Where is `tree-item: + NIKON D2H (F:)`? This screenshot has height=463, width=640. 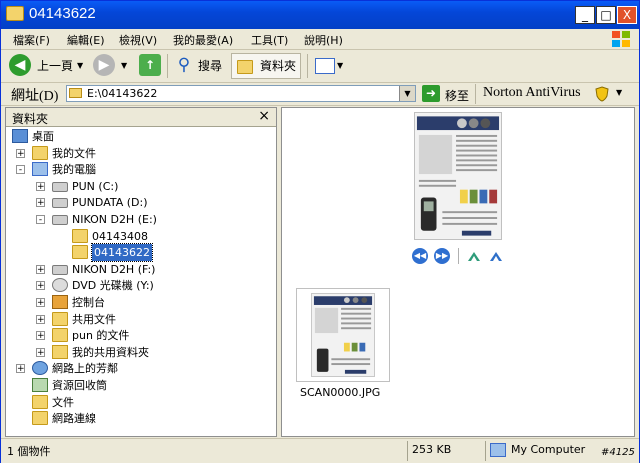
tree-item: + NIKON D2H (F:) is located at coordinates (140, 269).